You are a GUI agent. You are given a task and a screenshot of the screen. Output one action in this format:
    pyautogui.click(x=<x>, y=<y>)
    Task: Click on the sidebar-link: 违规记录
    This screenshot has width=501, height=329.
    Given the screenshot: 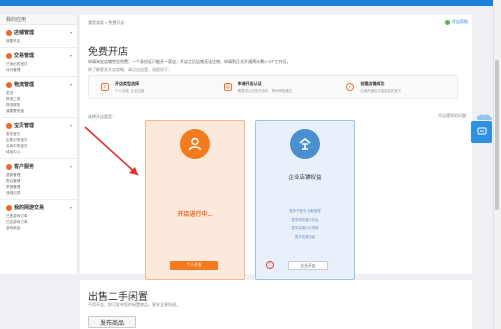 What is the action you would take?
    pyautogui.click(x=23, y=193)
    